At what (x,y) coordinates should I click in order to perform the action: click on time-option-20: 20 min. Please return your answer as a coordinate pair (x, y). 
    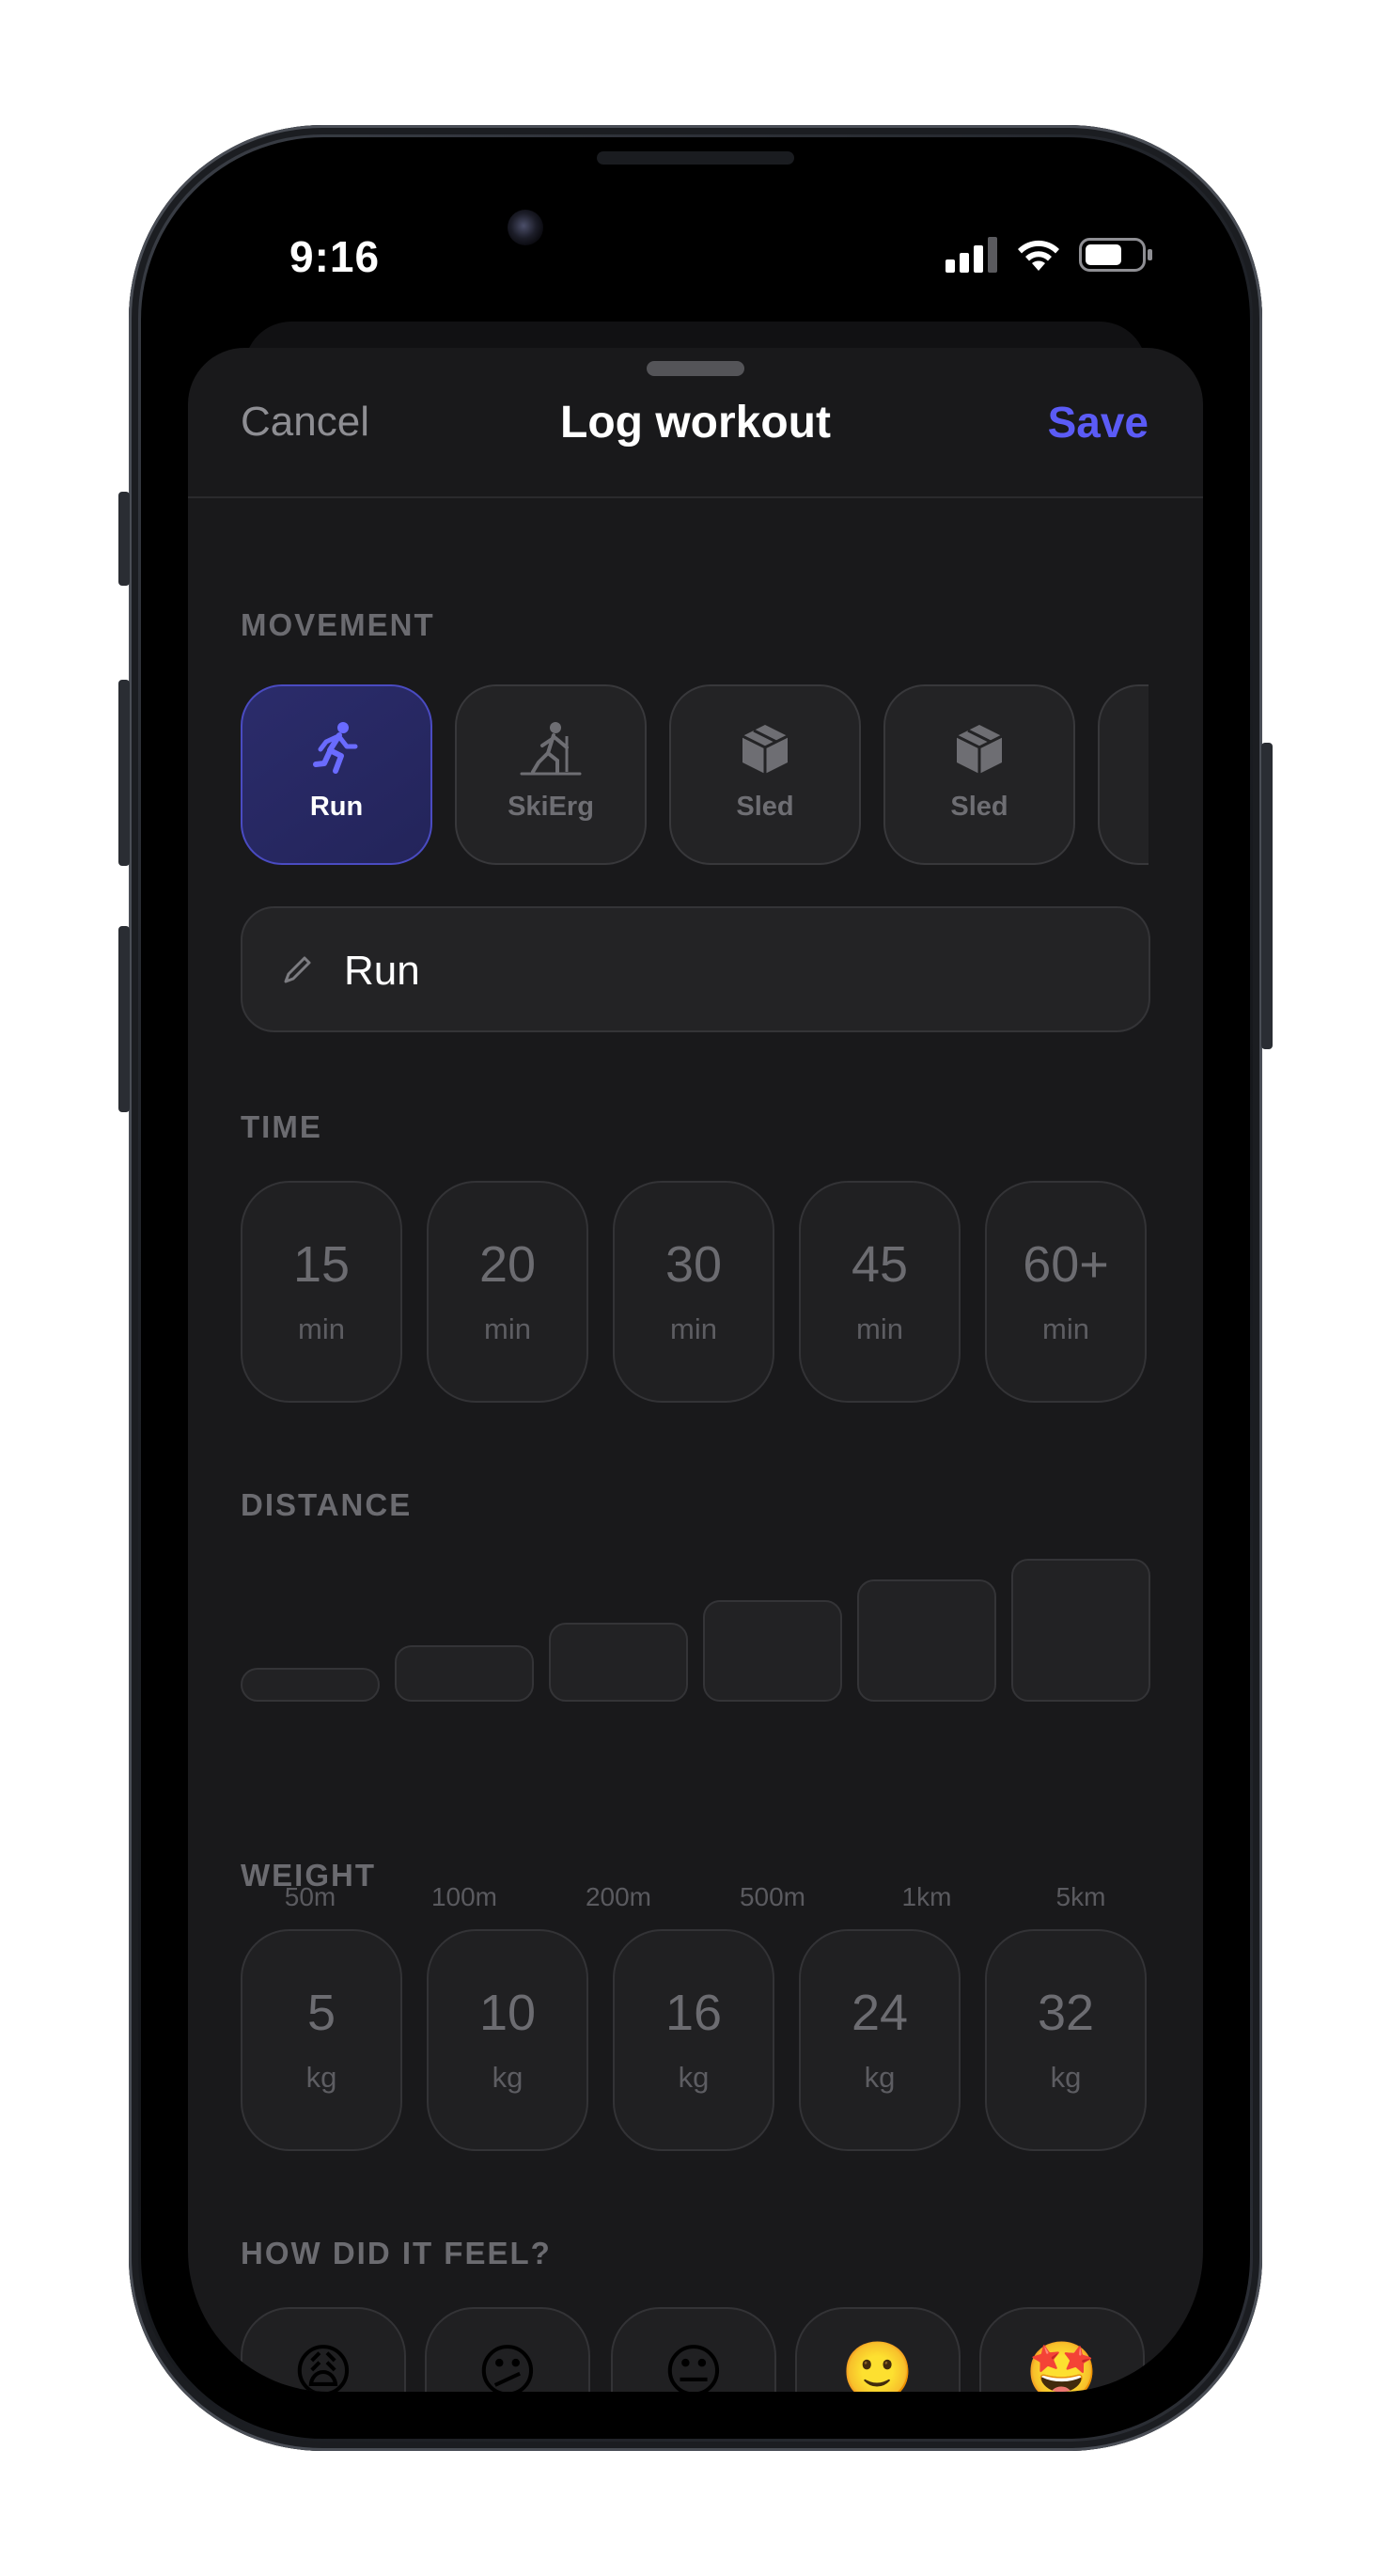
    Looking at the image, I should click on (507, 1292).